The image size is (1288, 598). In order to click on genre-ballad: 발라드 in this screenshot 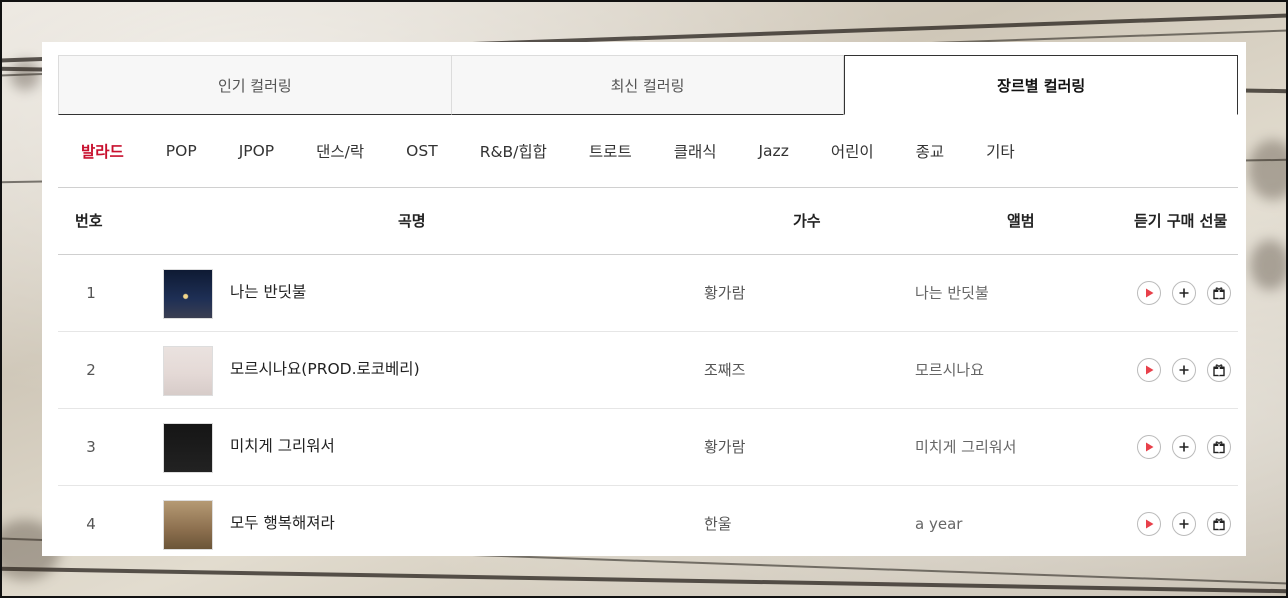, I will do `click(102, 151)`.